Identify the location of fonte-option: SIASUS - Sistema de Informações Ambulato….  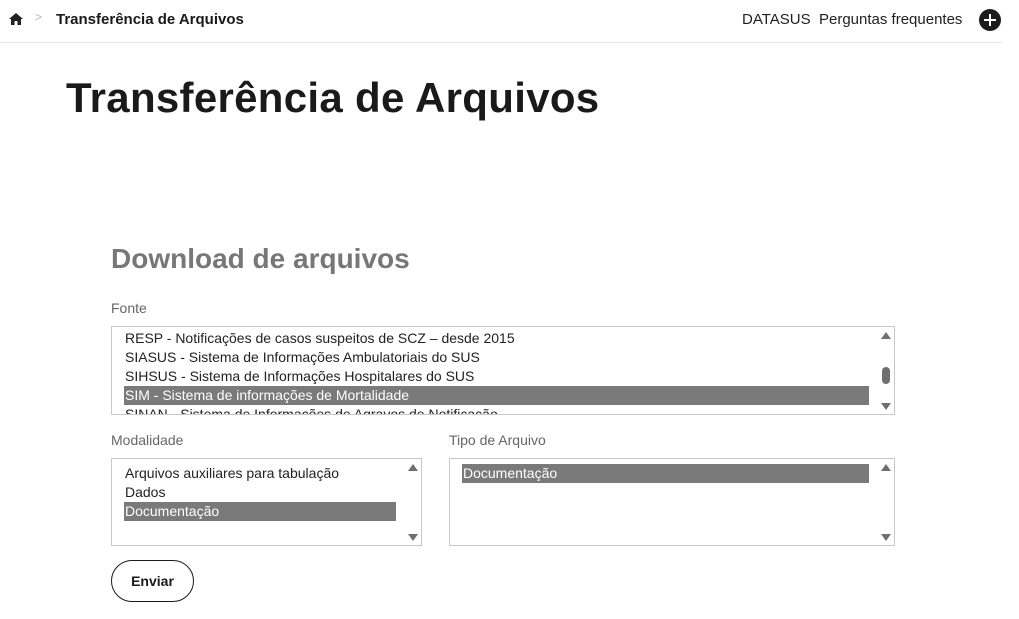
(302, 357).